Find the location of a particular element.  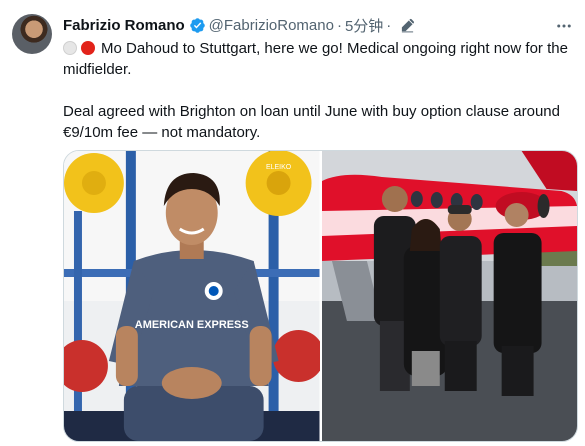

edit-pencil-icon is located at coordinates (407, 25).